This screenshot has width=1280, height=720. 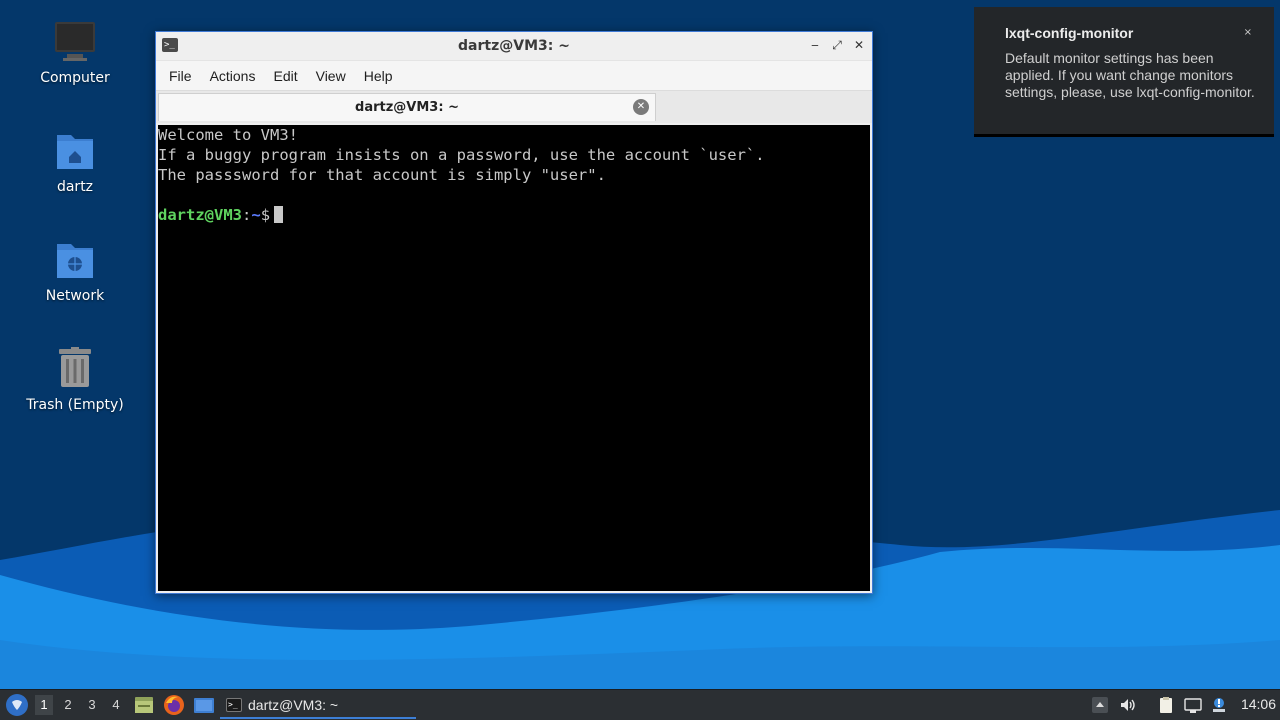 I want to click on desktop-icon-home-folder: dartz, so click(x=75, y=162).